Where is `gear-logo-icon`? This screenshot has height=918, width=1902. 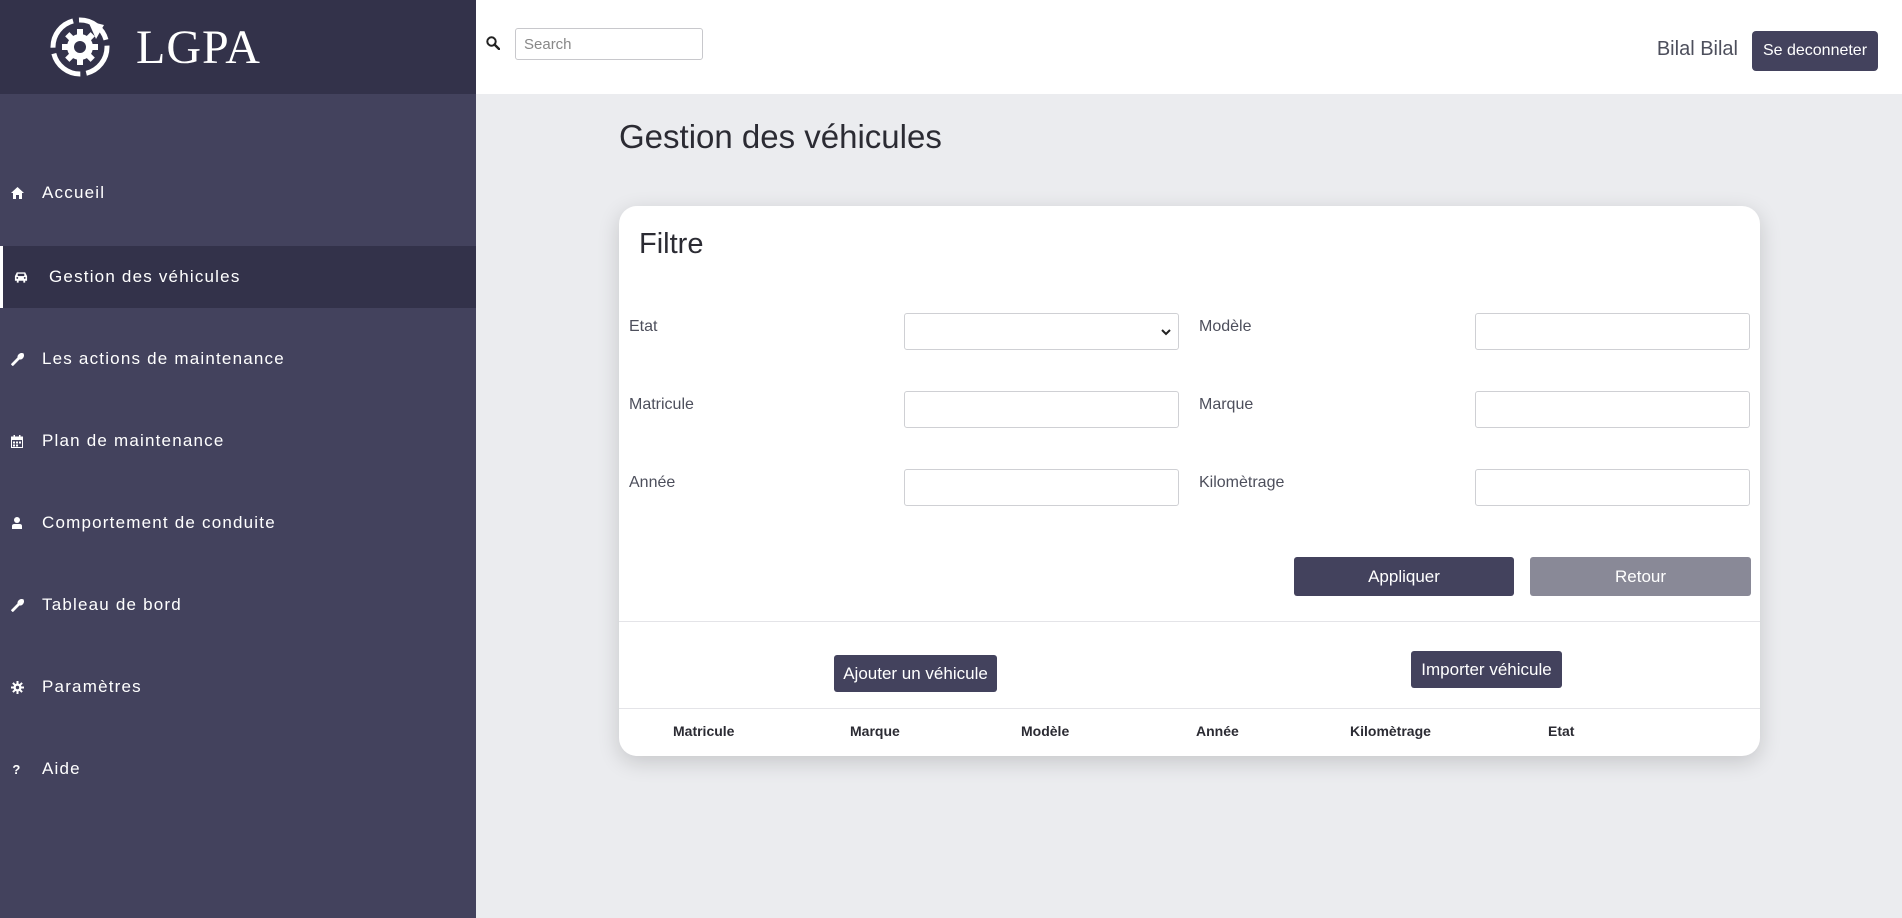
gear-logo-icon is located at coordinates (80, 47).